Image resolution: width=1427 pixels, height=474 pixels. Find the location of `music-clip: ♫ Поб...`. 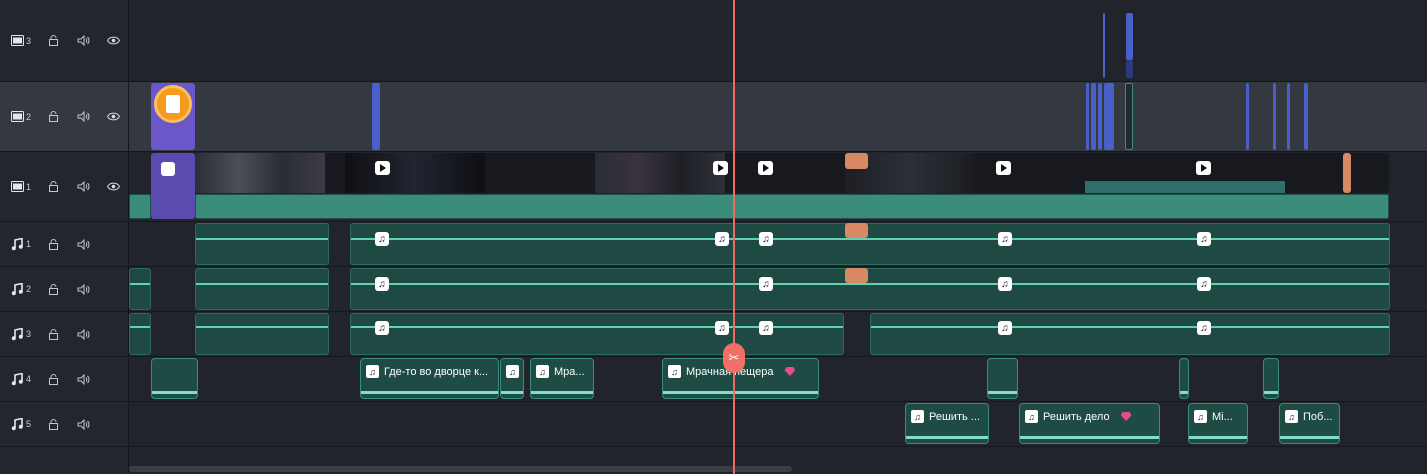

music-clip: ♫ Поб... is located at coordinates (1309, 423).